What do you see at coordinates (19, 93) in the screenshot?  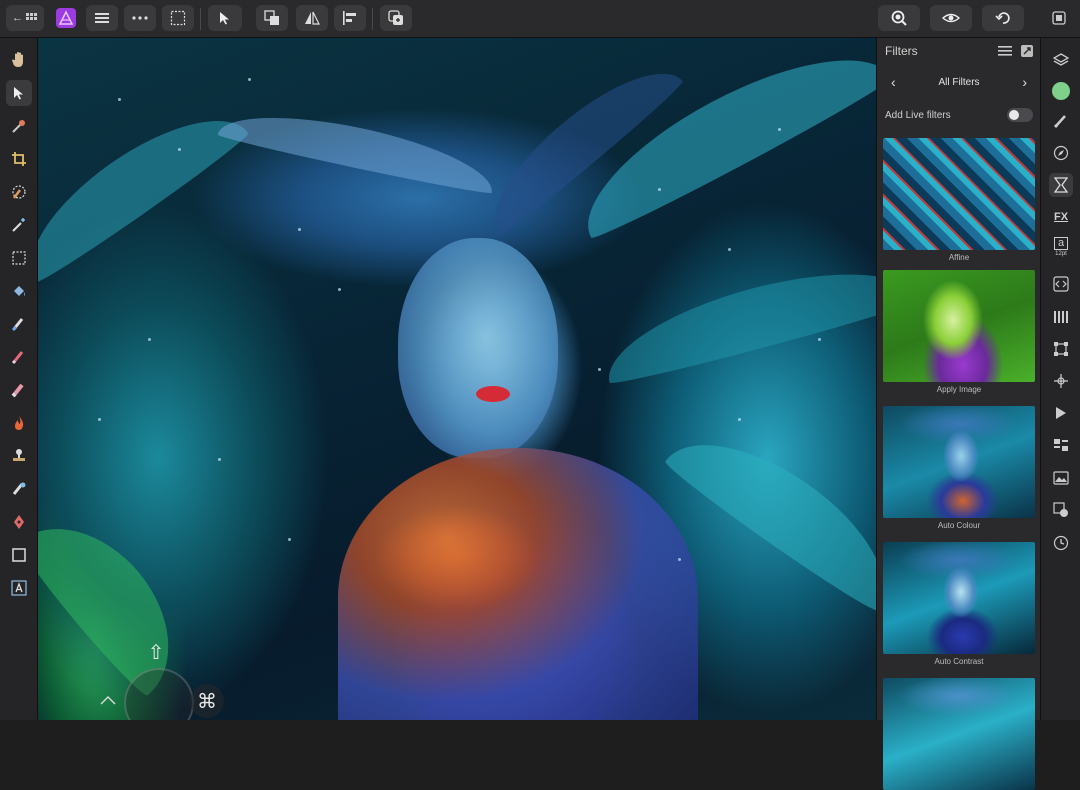 I see `move-tool` at bounding box center [19, 93].